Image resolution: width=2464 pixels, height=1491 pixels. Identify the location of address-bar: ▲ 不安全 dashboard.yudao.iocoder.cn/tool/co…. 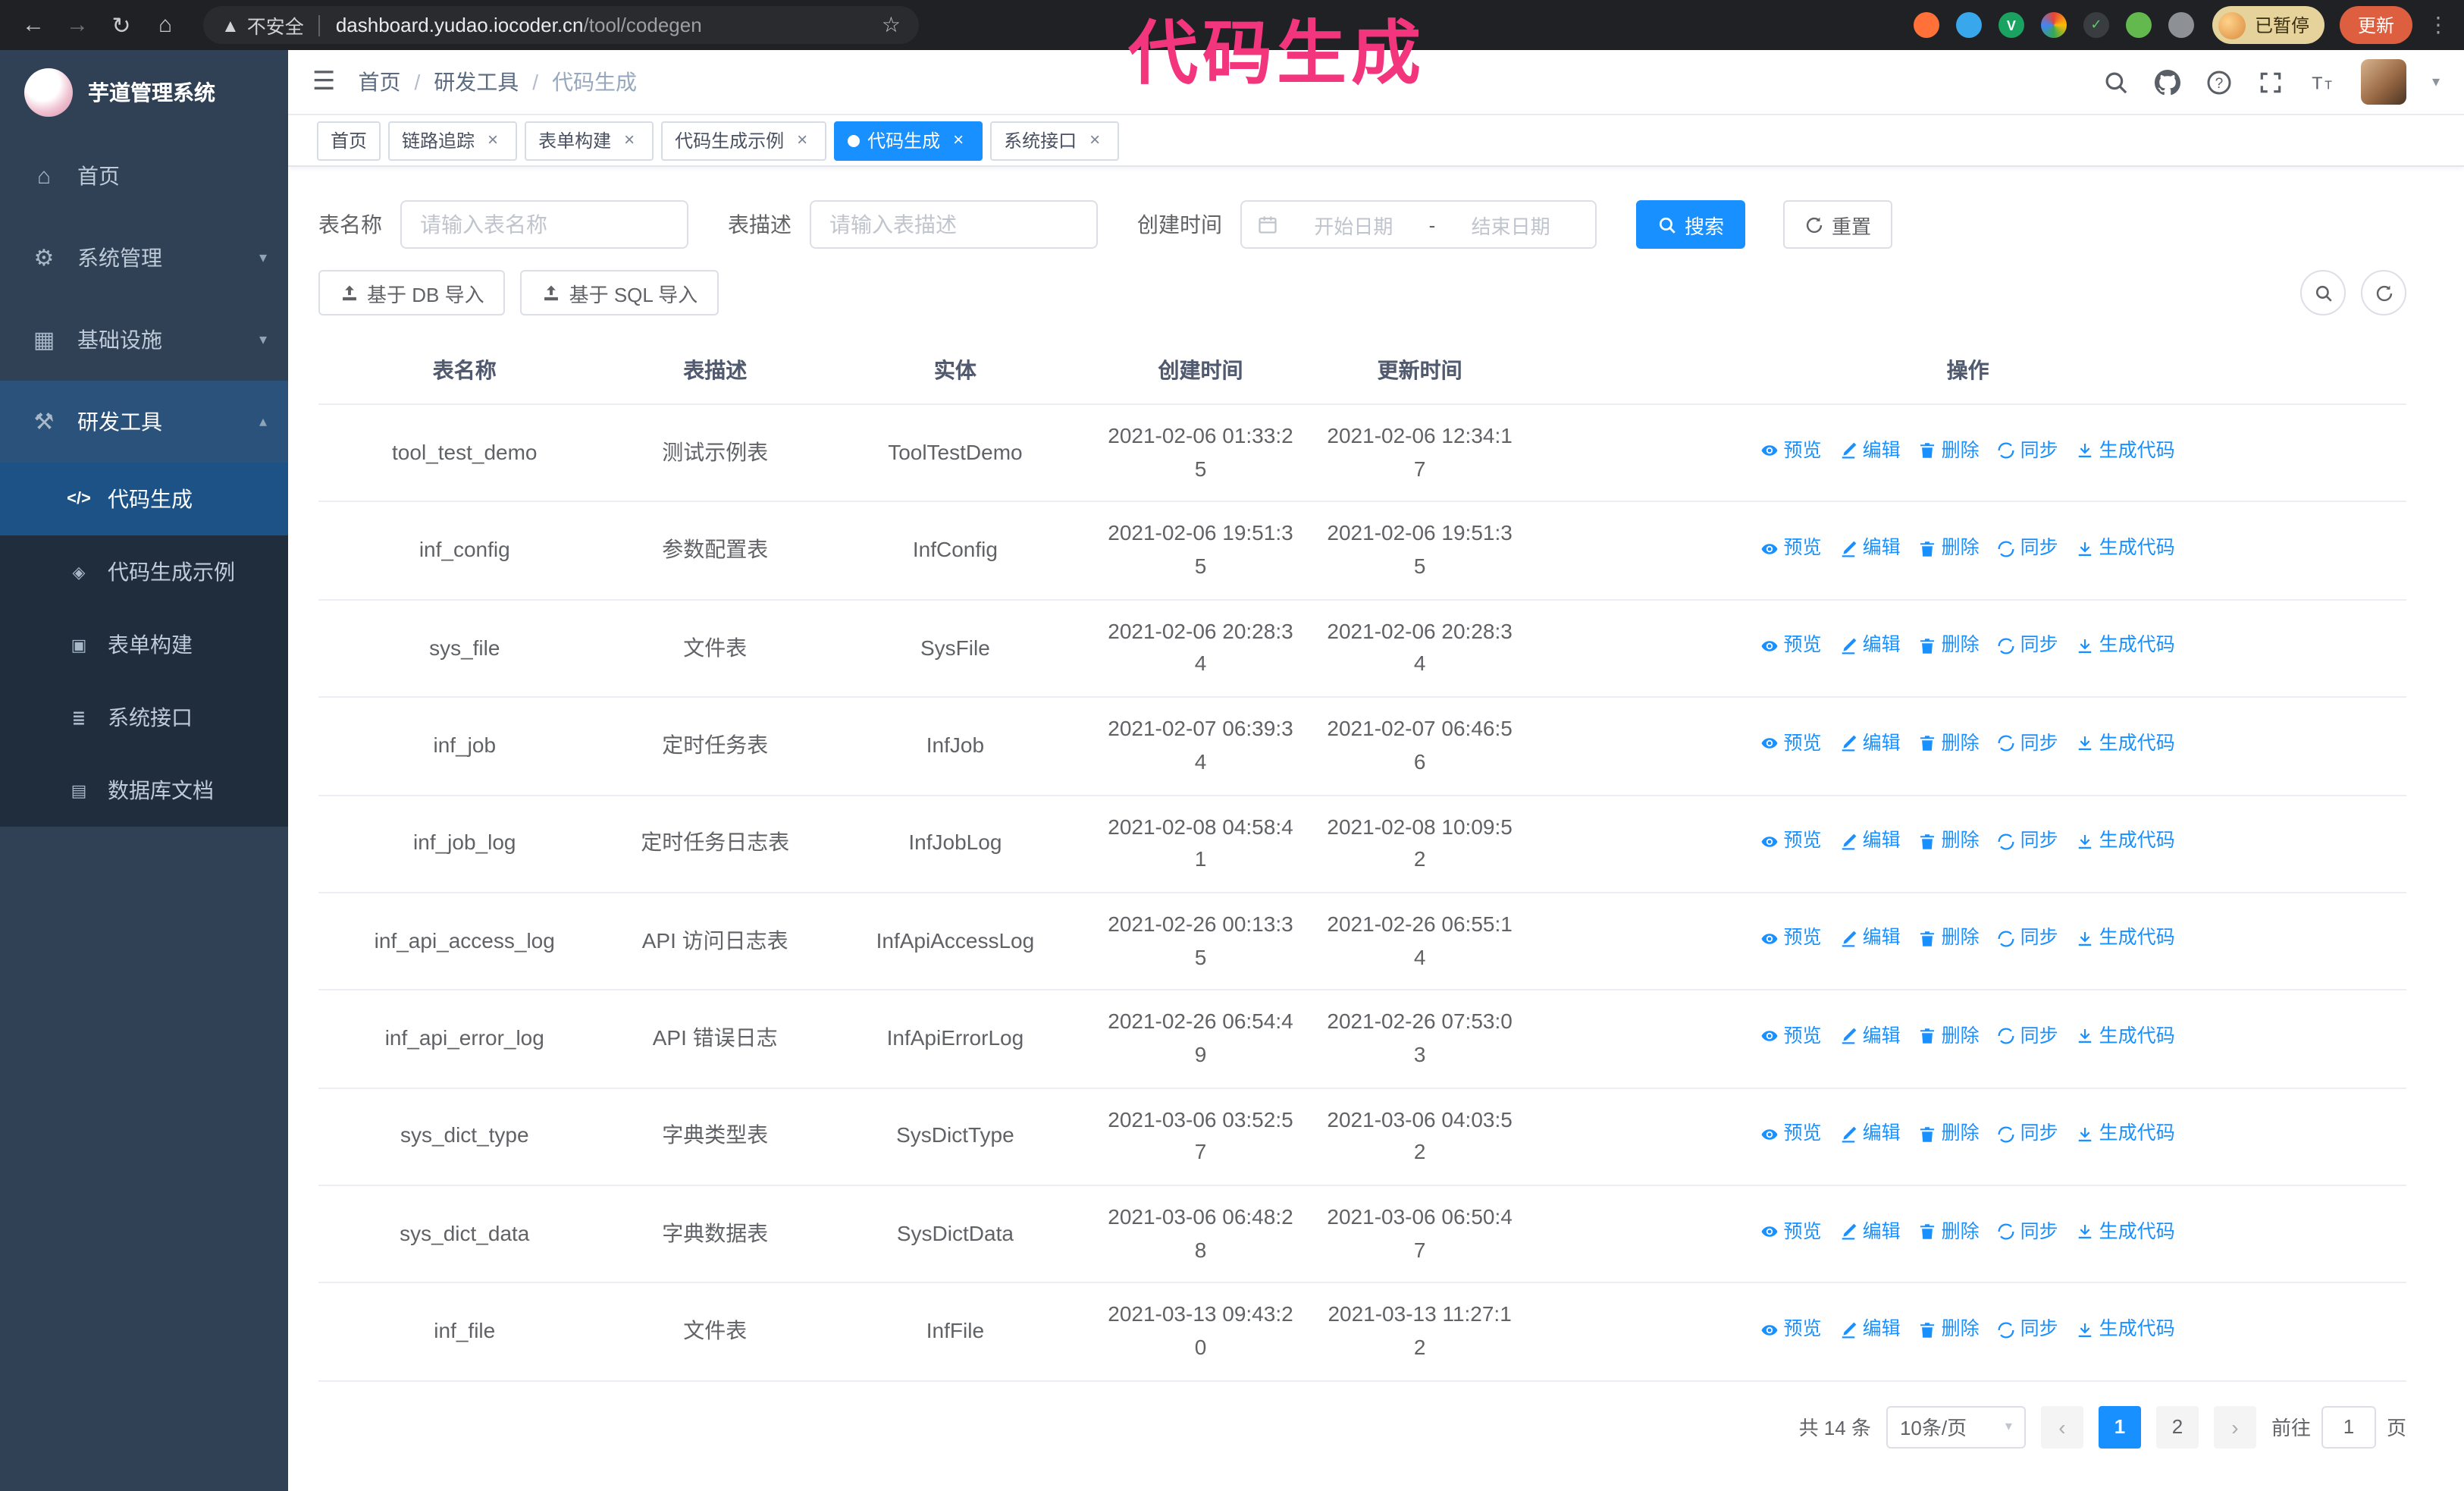
(561, 25).